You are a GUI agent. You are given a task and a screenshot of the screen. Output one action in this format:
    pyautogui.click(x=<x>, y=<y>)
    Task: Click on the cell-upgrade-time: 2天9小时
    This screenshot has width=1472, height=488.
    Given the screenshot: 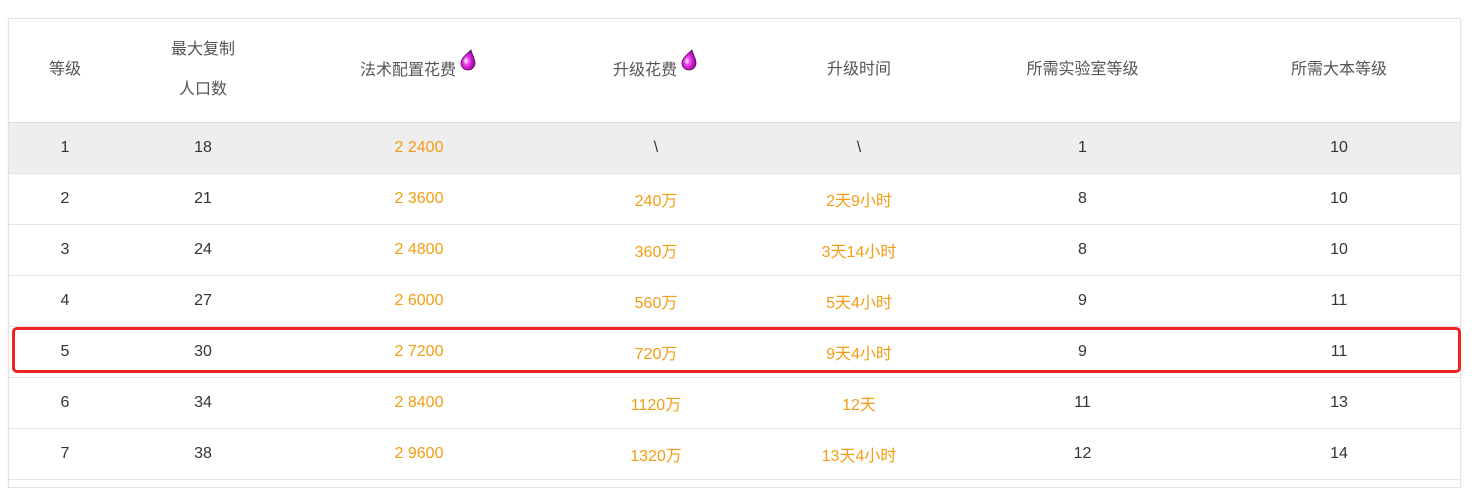 What is the action you would take?
    pyautogui.click(x=859, y=199)
    